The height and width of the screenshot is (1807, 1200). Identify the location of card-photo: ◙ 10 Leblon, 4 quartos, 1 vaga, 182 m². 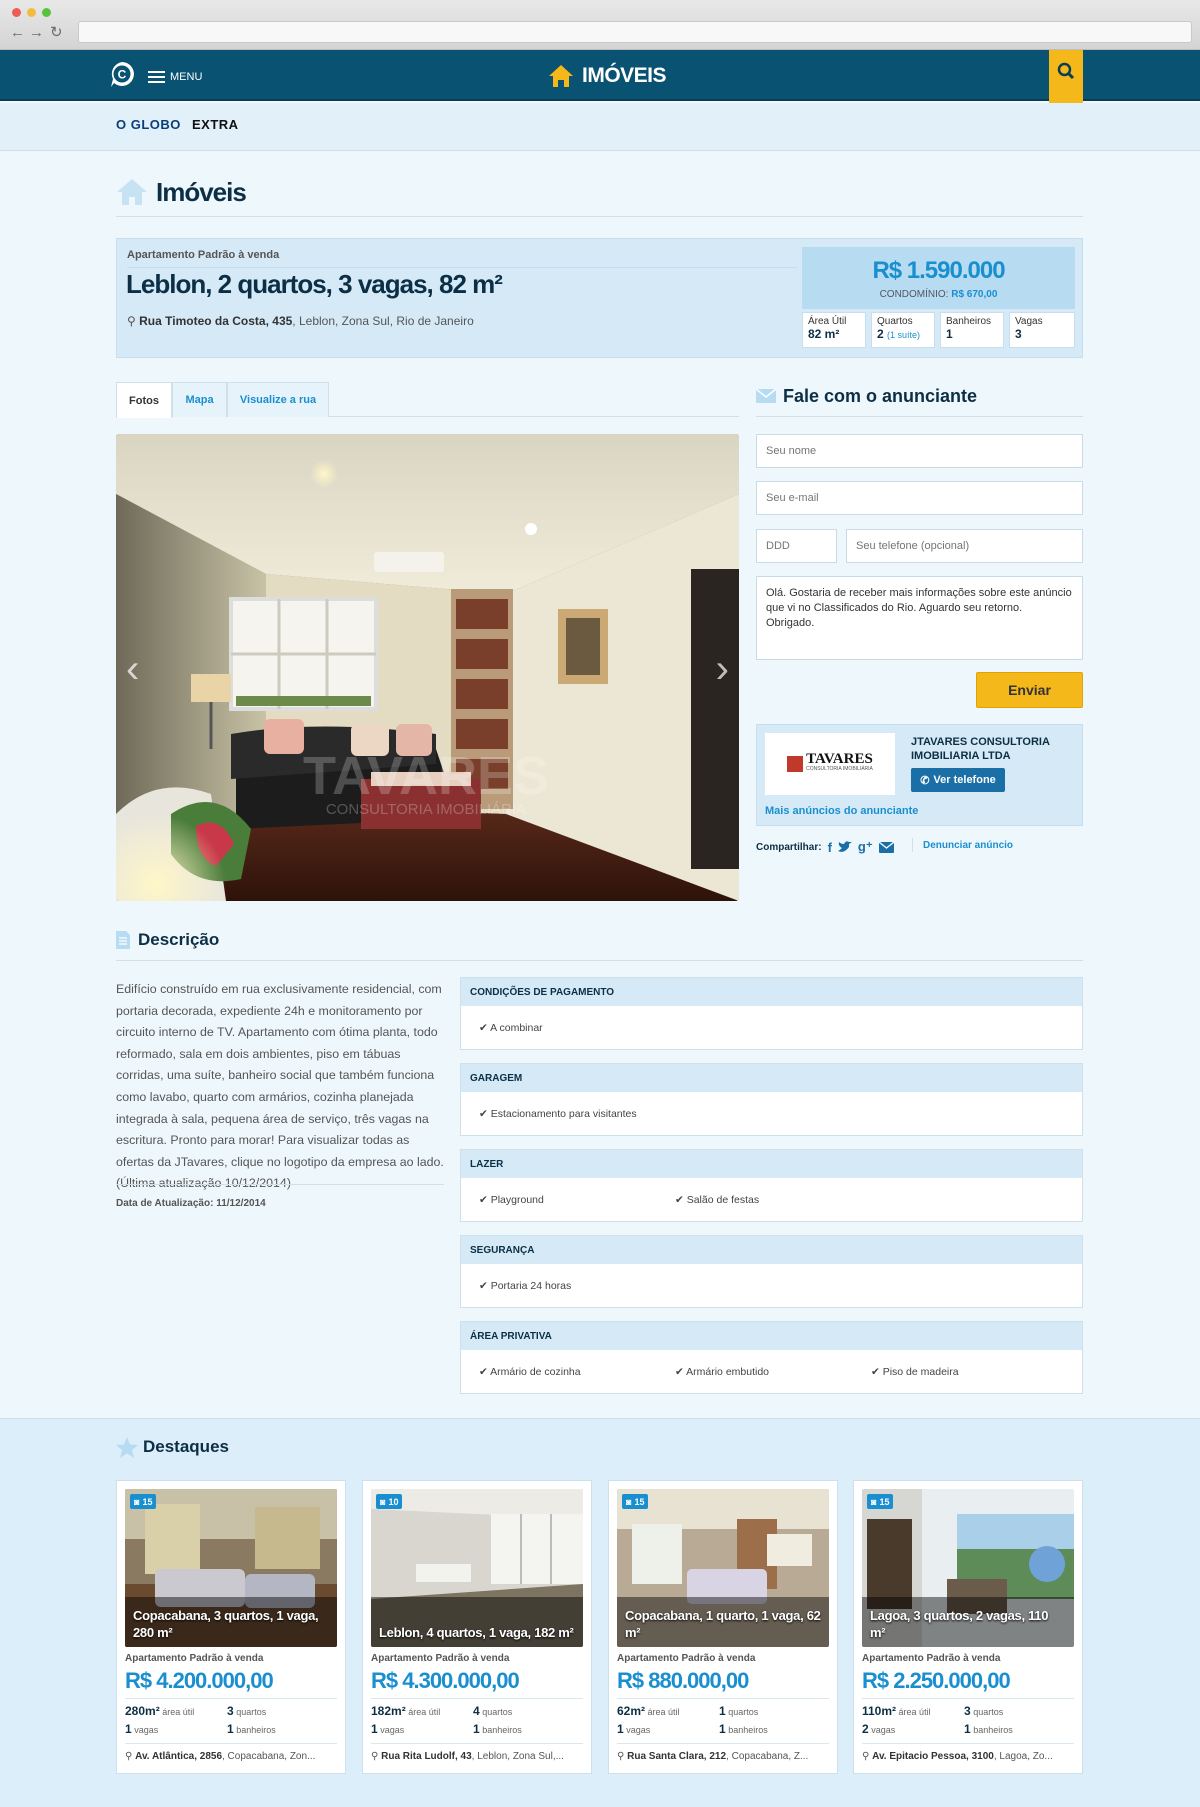
(477, 1568).